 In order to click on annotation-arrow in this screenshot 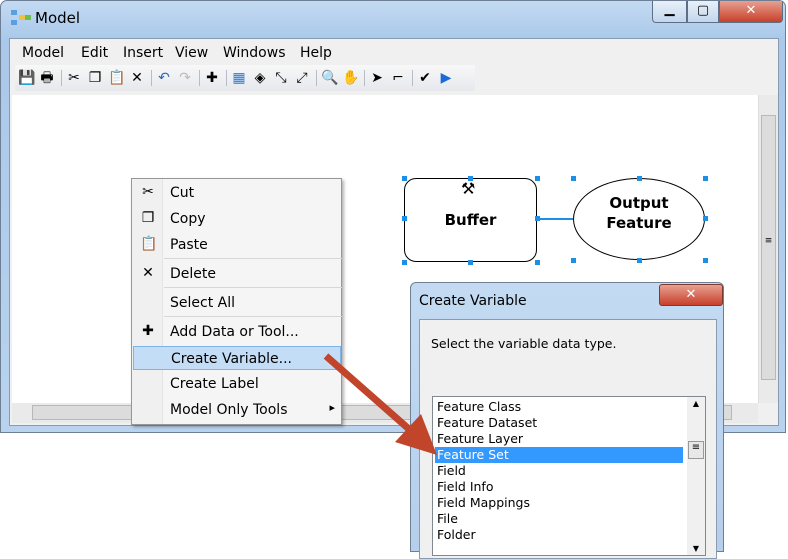, I will do `click(380, 404)`.